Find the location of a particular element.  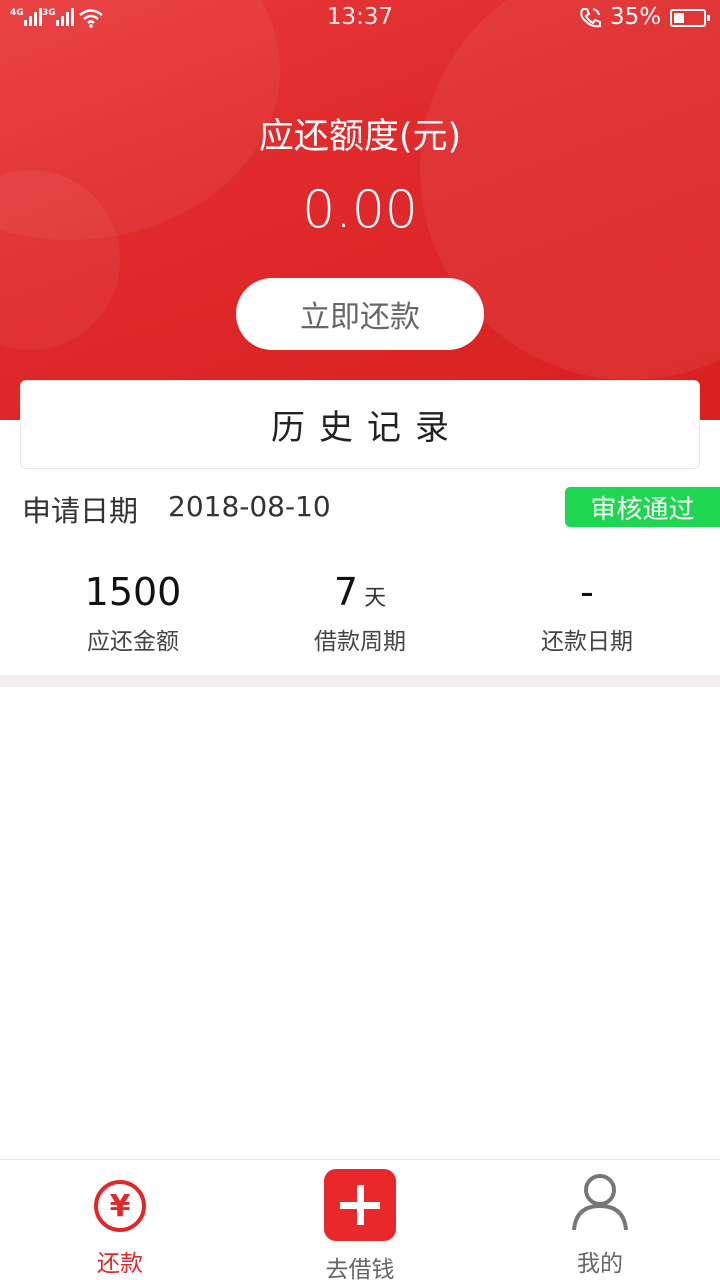

person-icon is located at coordinates (600, 1202).